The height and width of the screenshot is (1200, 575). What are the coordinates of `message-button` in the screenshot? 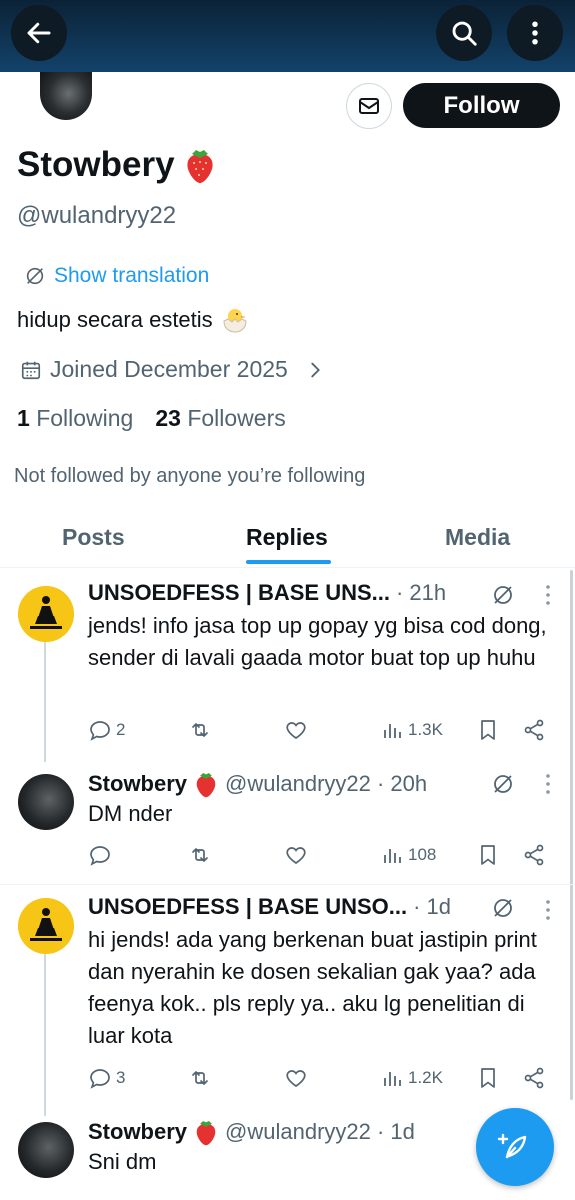 It's located at (369, 106).